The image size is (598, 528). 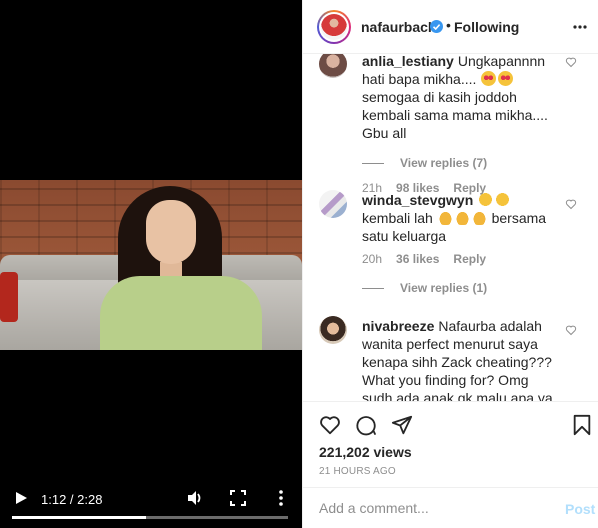 What do you see at coordinates (9, 297) in the screenshot?
I see `video-scene-red-object` at bounding box center [9, 297].